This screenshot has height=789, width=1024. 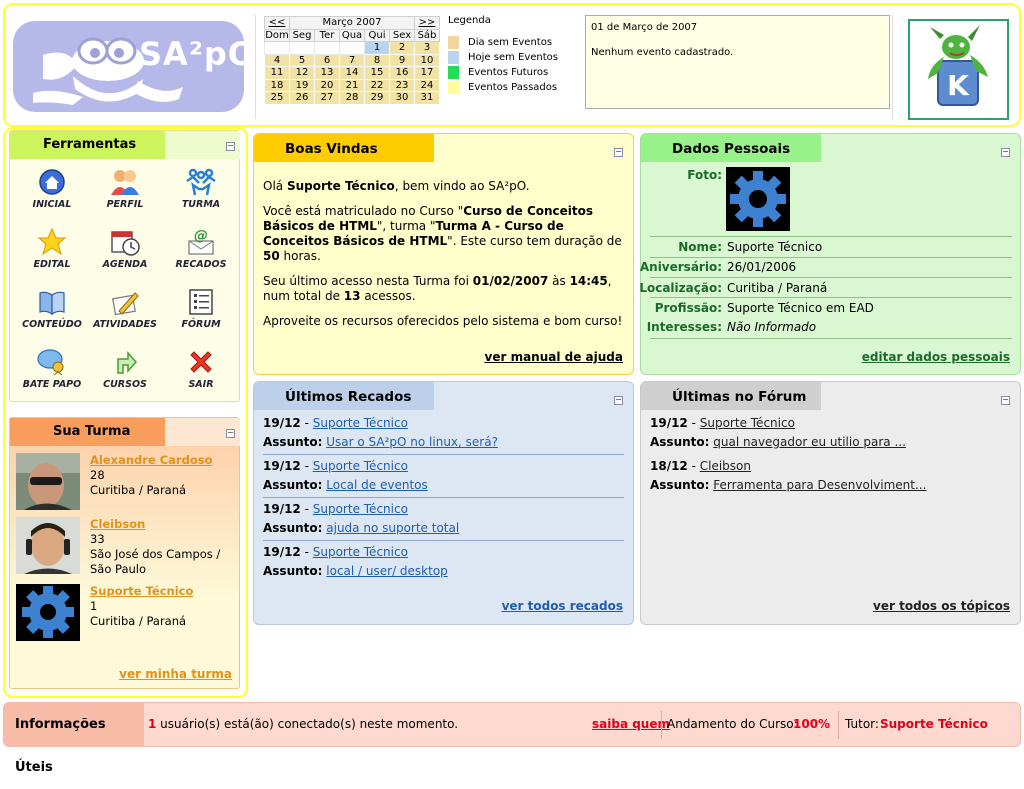 I want to click on member-name-link: Alexandre Cardoso, so click(x=165, y=460).